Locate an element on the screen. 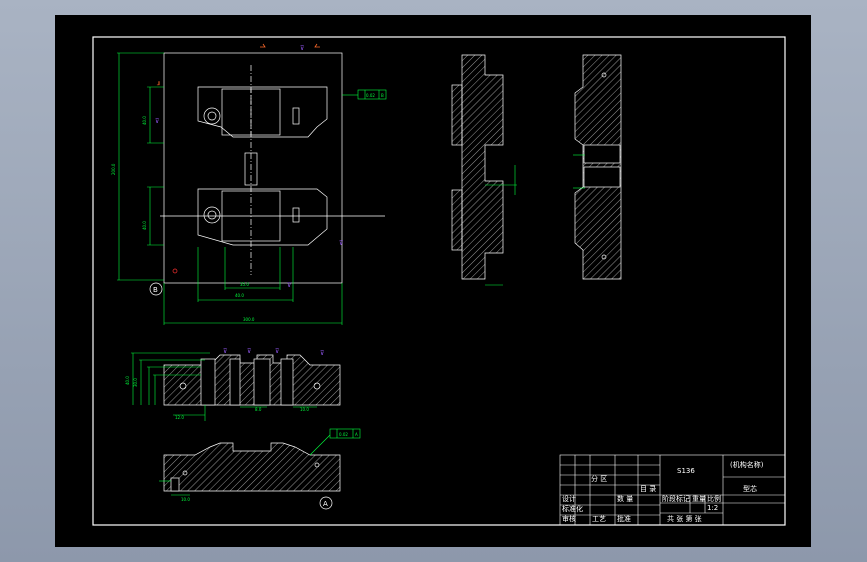 This screenshot has height=562, width=867. svg-text: 批准 is located at coordinates (624, 518).